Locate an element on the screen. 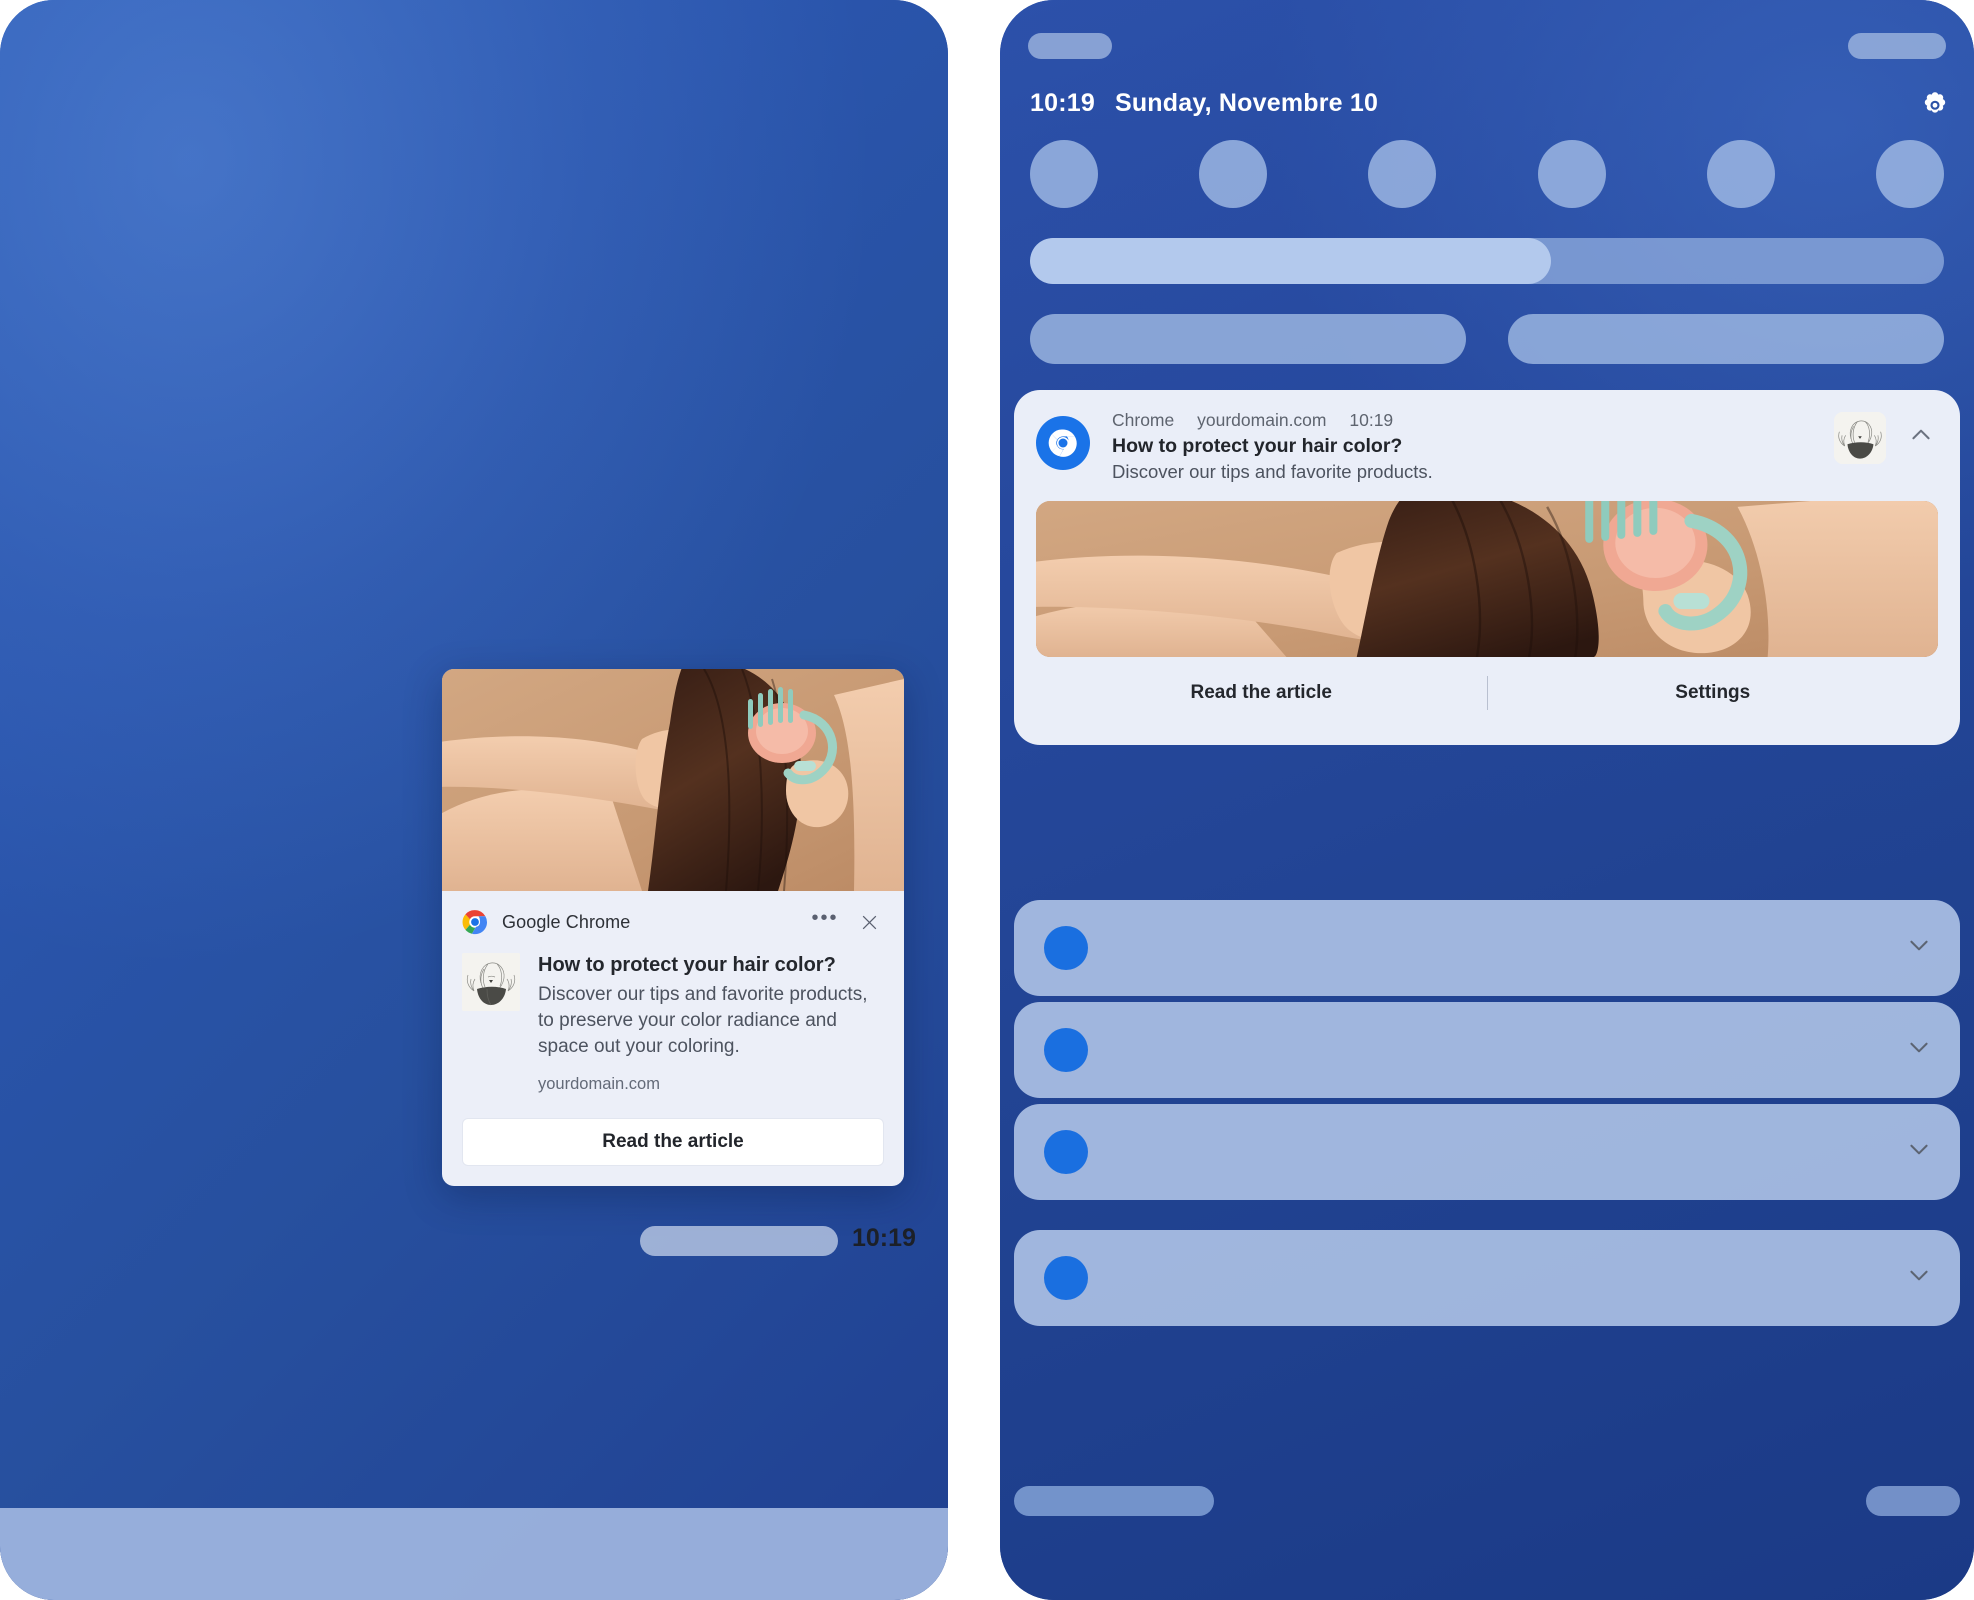 This screenshot has width=1974, height=1600. phone-notification-time: 10:19 is located at coordinates (1371, 420).